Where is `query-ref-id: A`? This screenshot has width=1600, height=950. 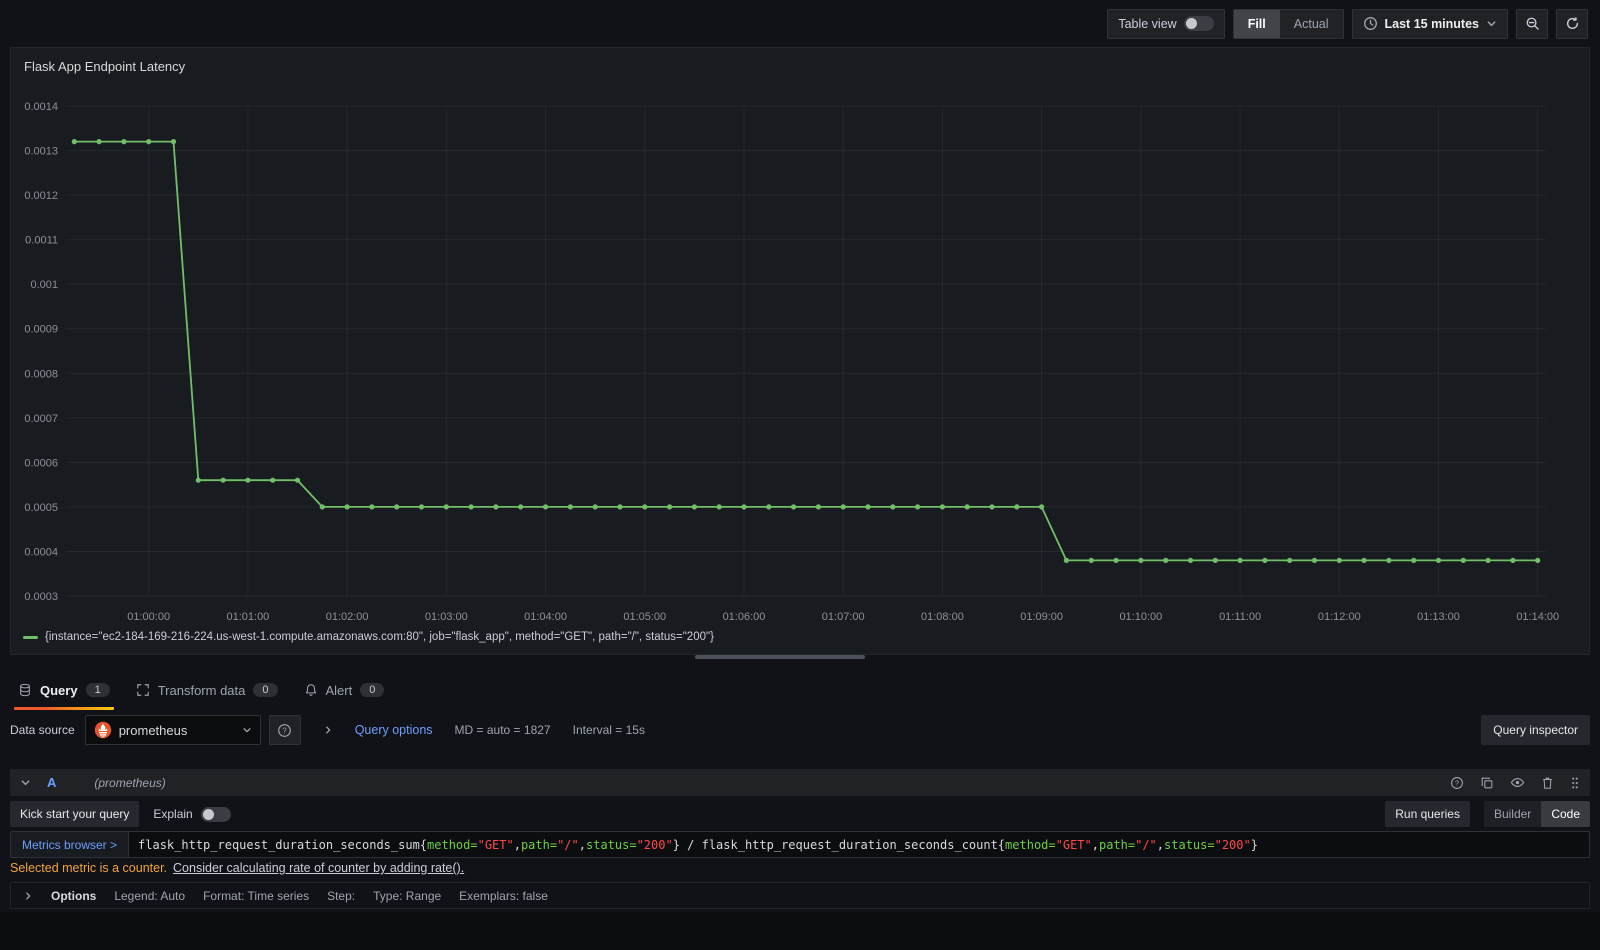 query-ref-id: A is located at coordinates (52, 782).